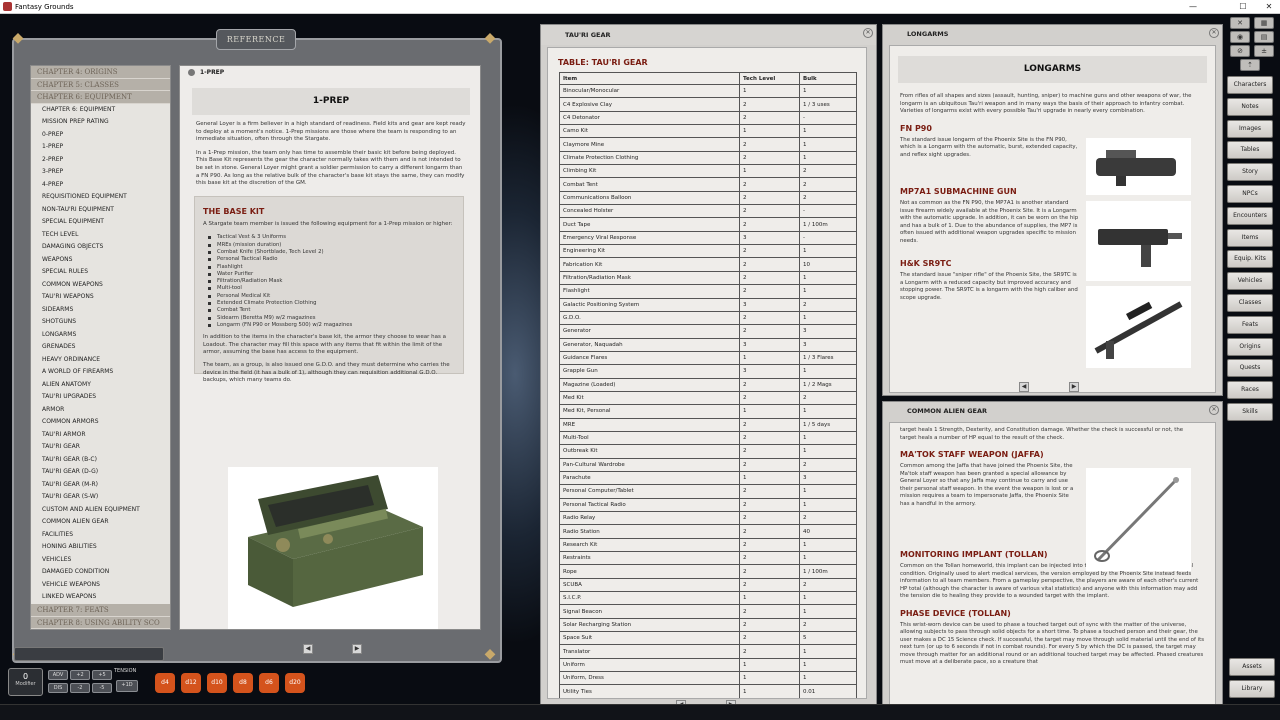 Image resolution: width=1280 pixels, height=720 pixels. What do you see at coordinates (100, 397) in the screenshot?
I see `toc-entry: TAU'RI UPGRADES` at bounding box center [100, 397].